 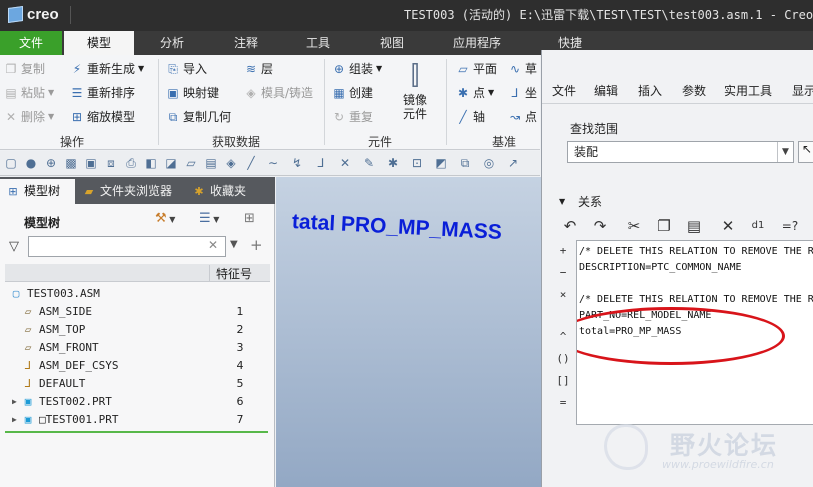 What do you see at coordinates (352, 117) in the screenshot?
I see `repeat-button: ↻ 重复` at bounding box center [352, 117].